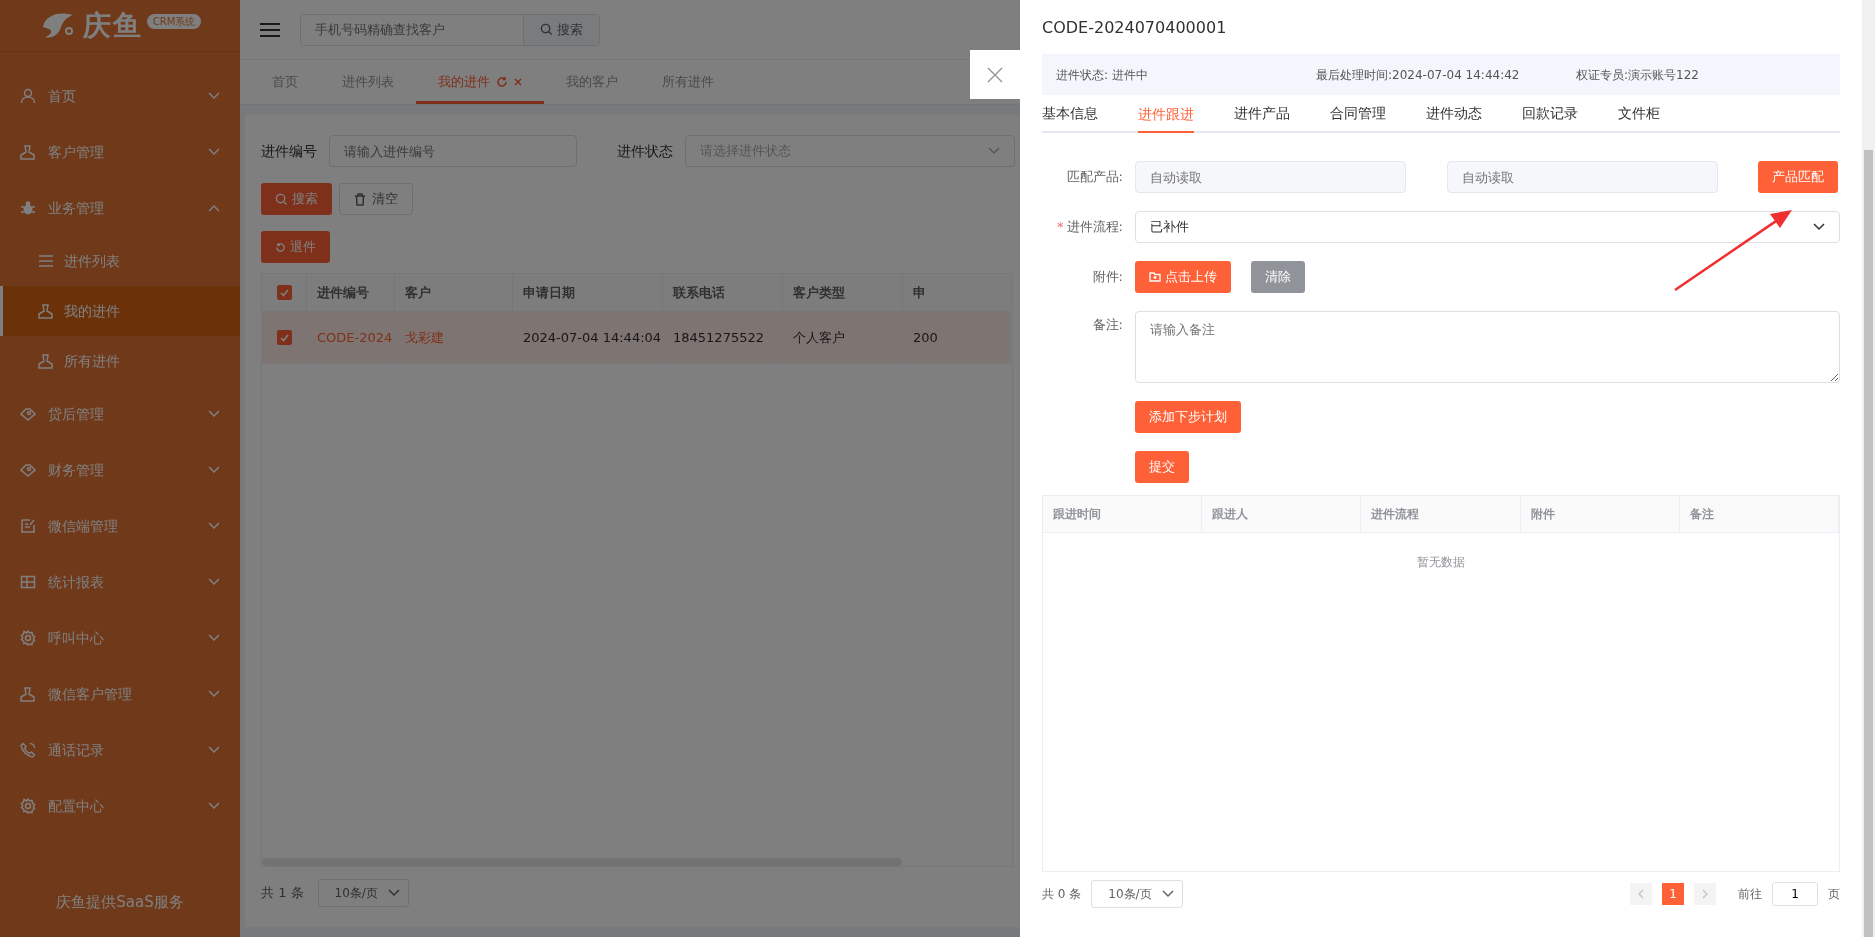 The width and height of the screenshot is (1875, 937). What do you see at coordinates (1060, 227) in the screenshot?
I see `required-mark: *` at bounding box center [1060, 227].